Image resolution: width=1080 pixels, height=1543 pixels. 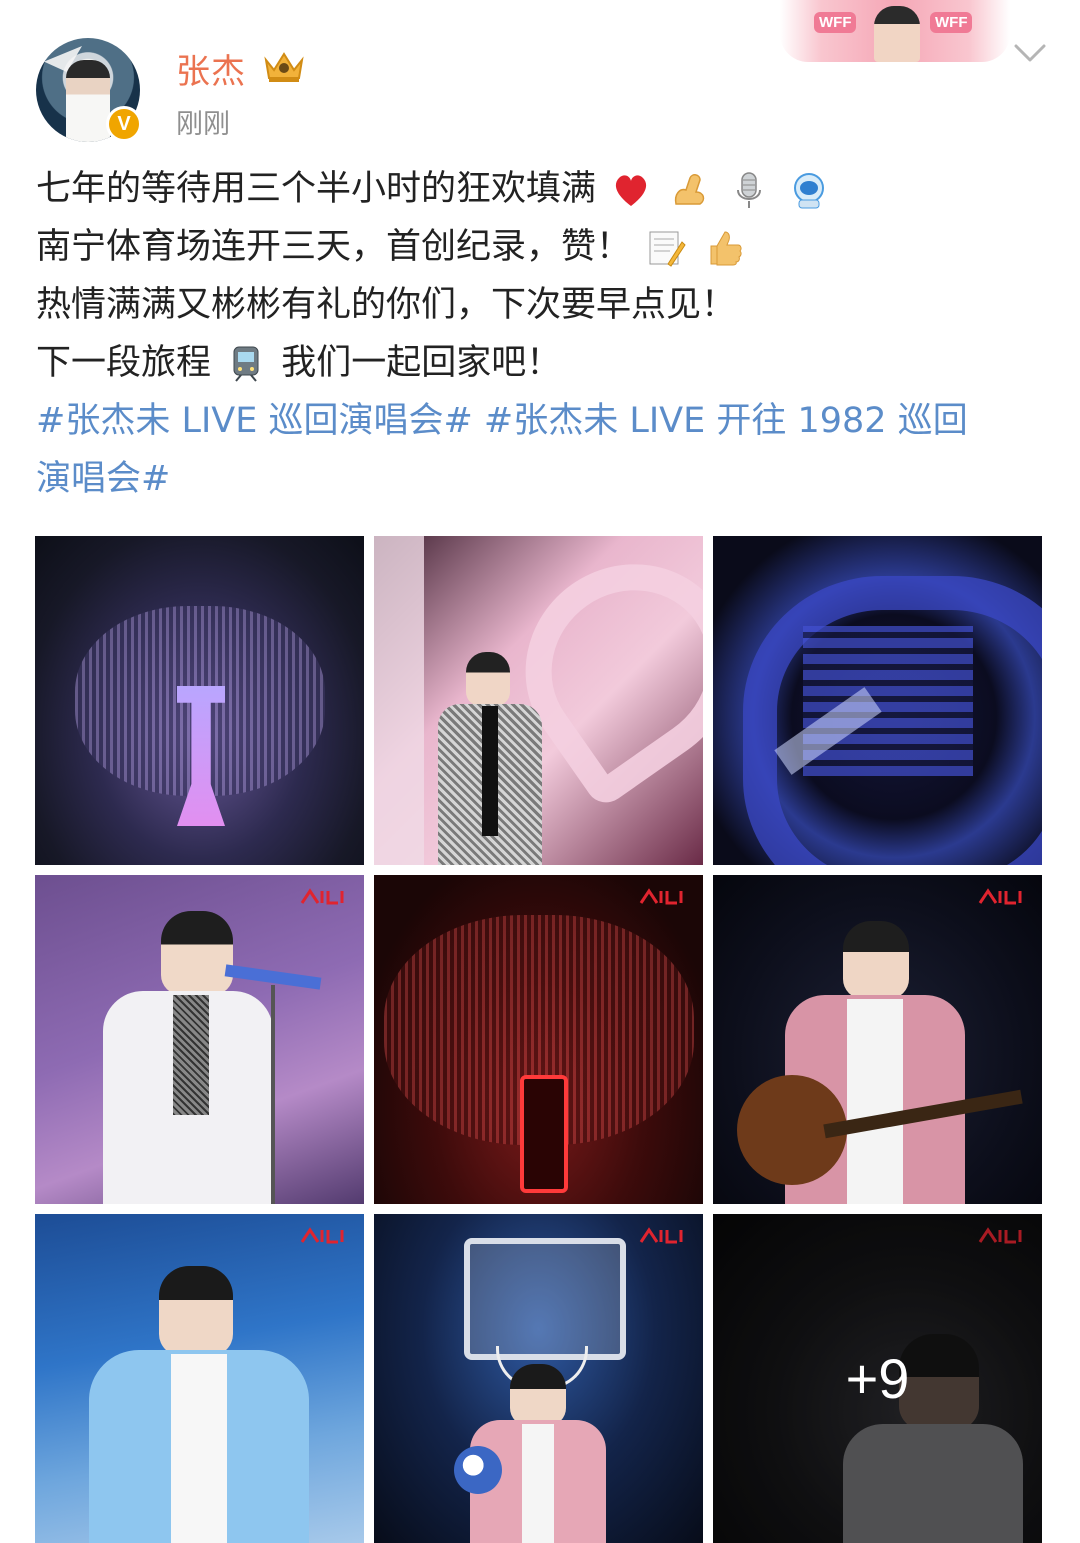 I want to click on fan-card-banner: WFF WFF, so click(x=895, y=31).